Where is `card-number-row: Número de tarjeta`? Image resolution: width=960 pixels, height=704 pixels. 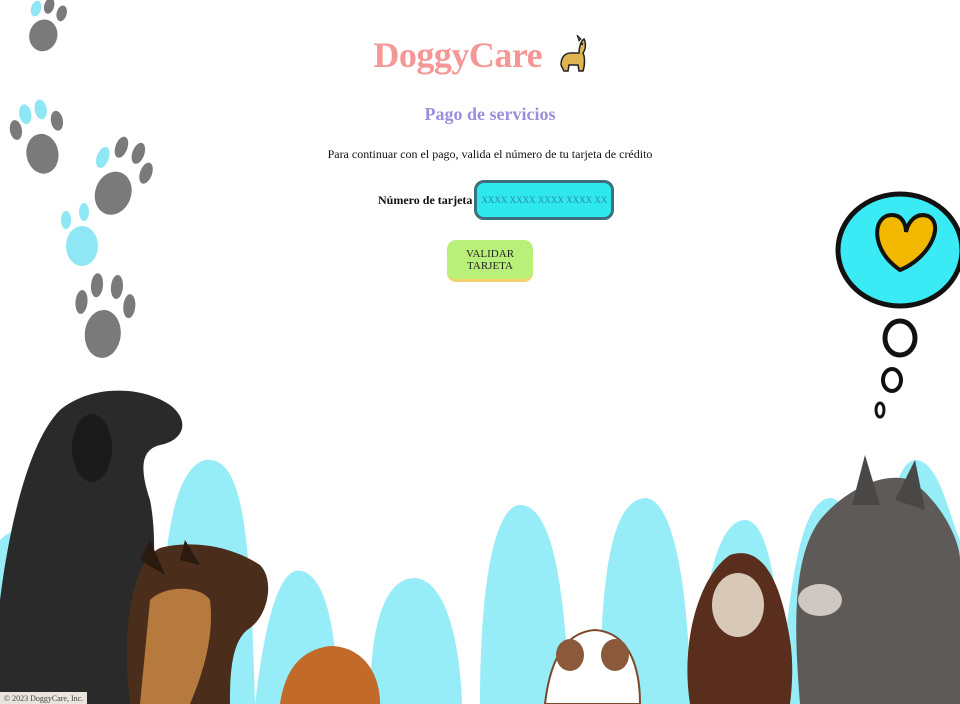
card-number-row: Número de tarjeta is located at coordinates (496, 200).